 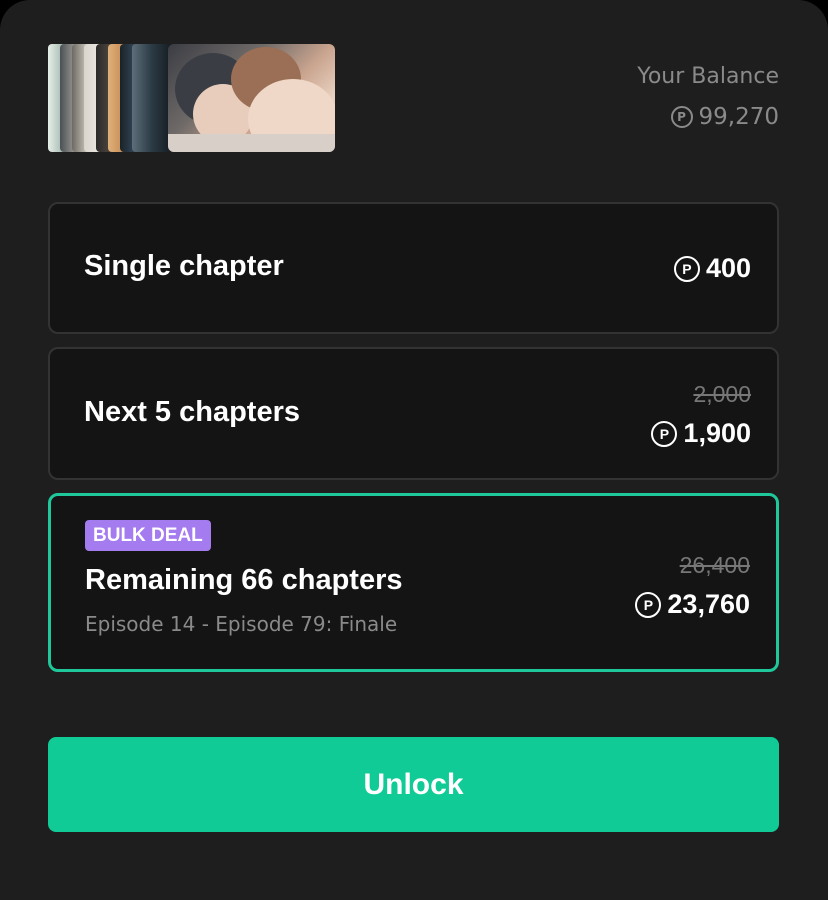 What do you see at coordinates (148, 535) in the screenshot?
I see `bulk-deal-badge: BULK DEAL` at bounding box center [148, 535].